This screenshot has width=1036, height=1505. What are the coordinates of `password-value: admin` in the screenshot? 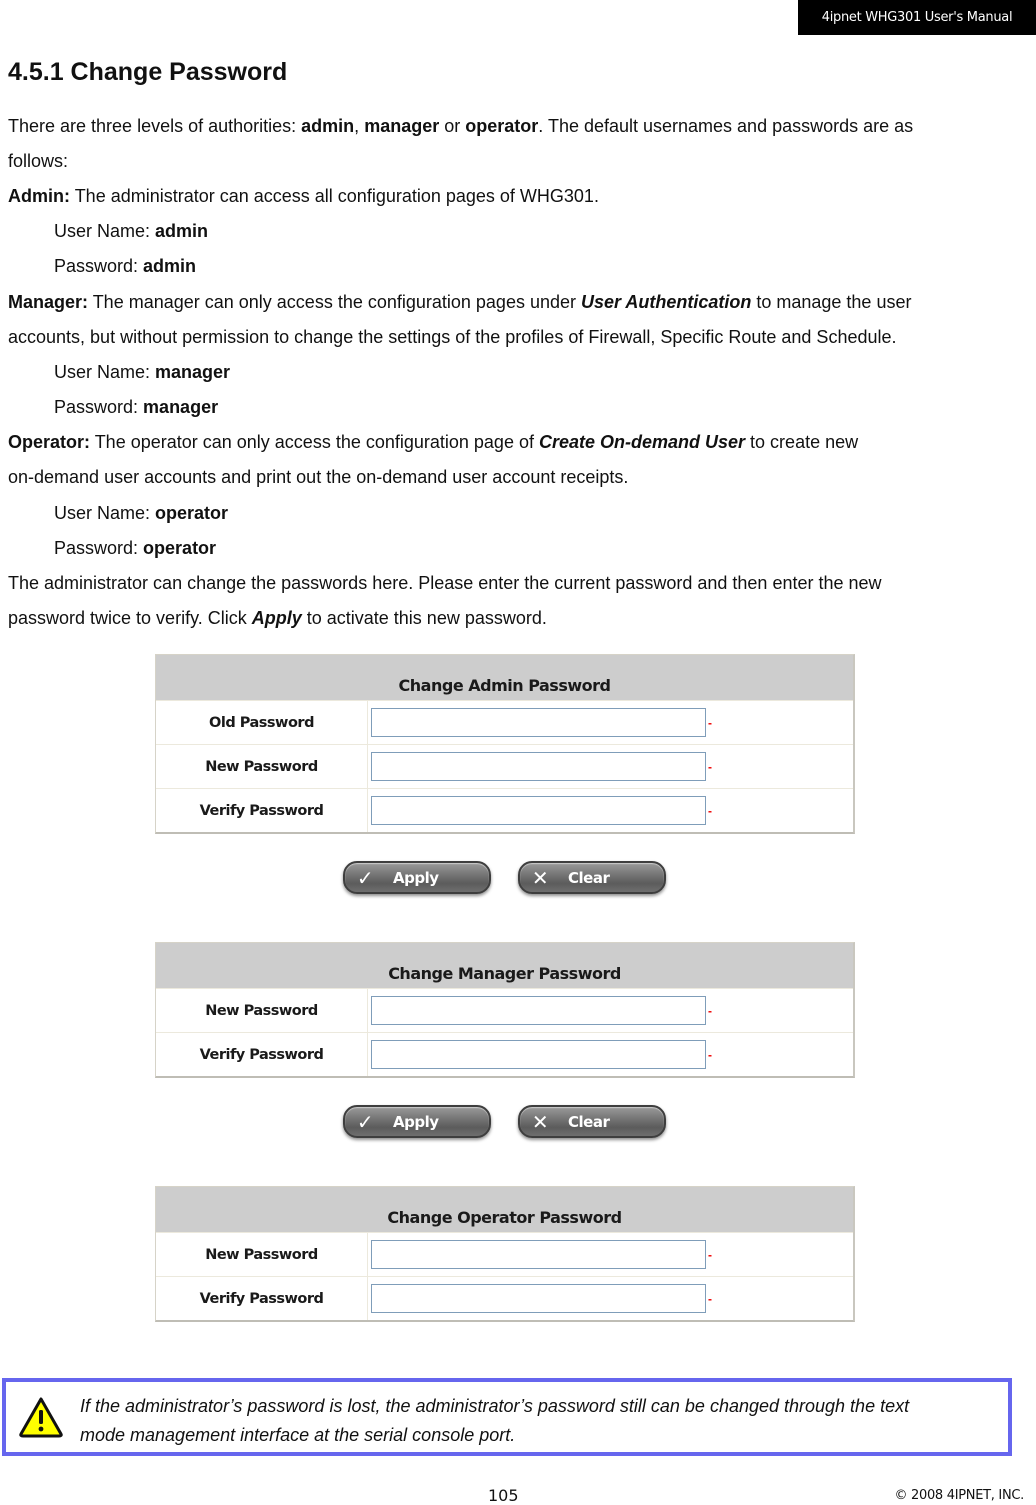 It's located at (170, 266).